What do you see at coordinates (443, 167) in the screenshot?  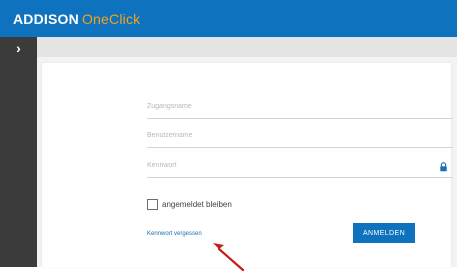 I see `lock-icon` at bounding box center [443, 167].